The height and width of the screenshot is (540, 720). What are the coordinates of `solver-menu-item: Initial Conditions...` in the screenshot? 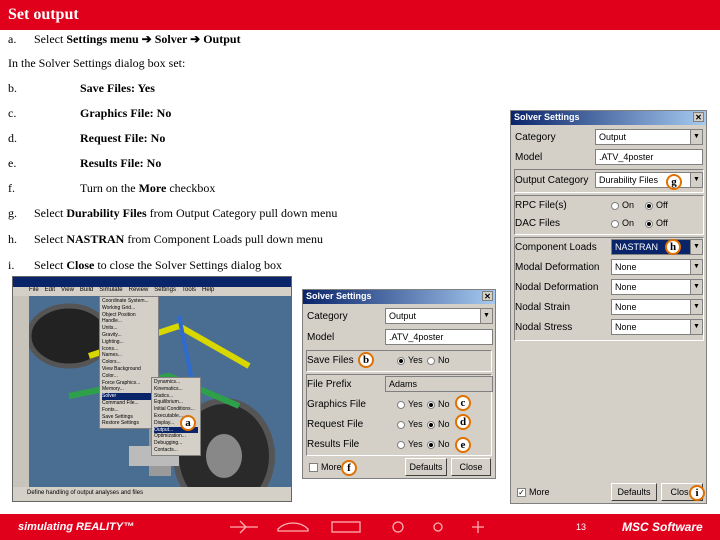 It's located at (176, 409).